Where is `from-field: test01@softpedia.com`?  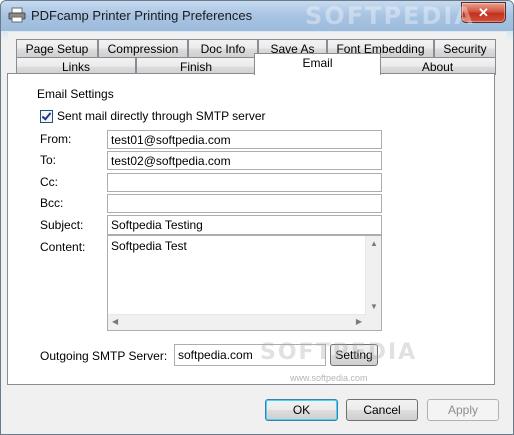
from-field: test01@softpedia.com is located at coordinates (244, 139).